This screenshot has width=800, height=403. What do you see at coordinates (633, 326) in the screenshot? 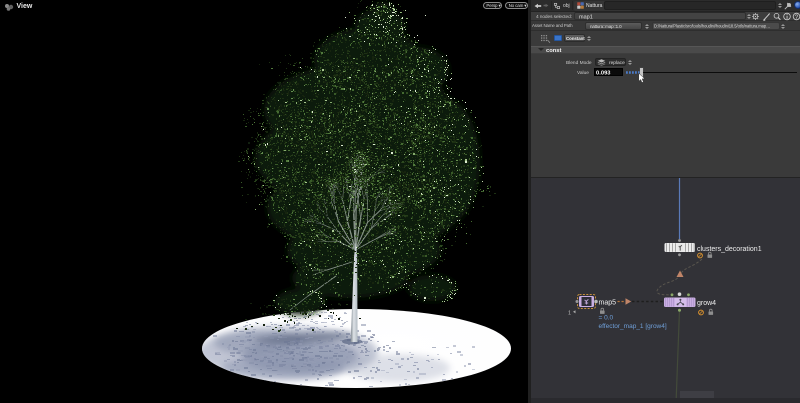
I see `svg-text: effector_map_1 [grow4]` at bounding box center [633, 326].